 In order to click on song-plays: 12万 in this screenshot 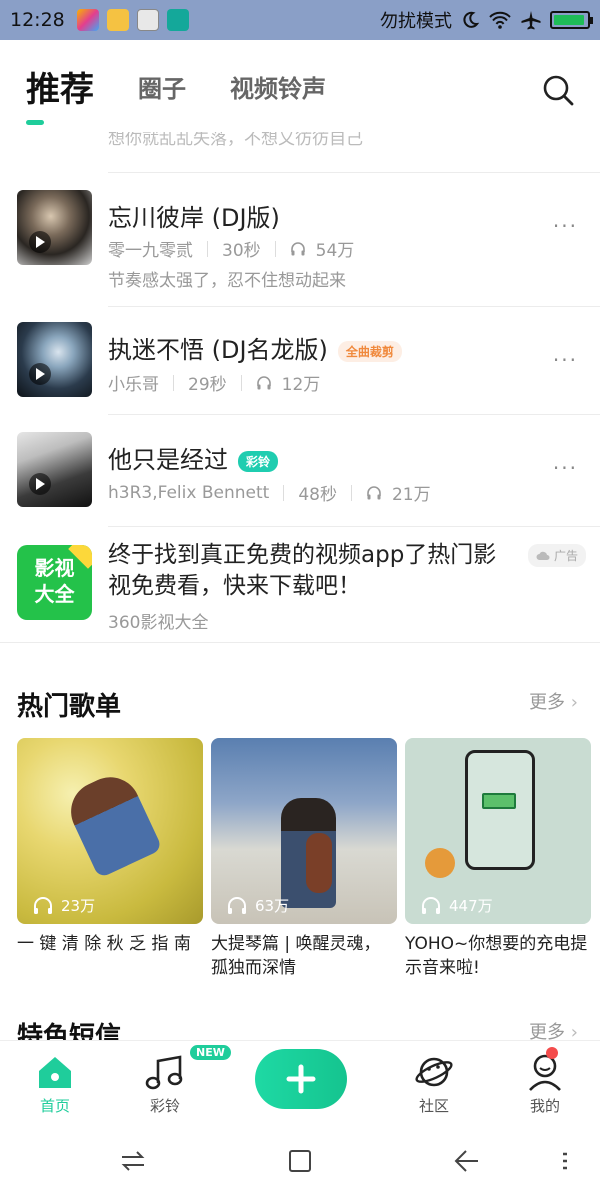, I will do `click(301, 385)`.